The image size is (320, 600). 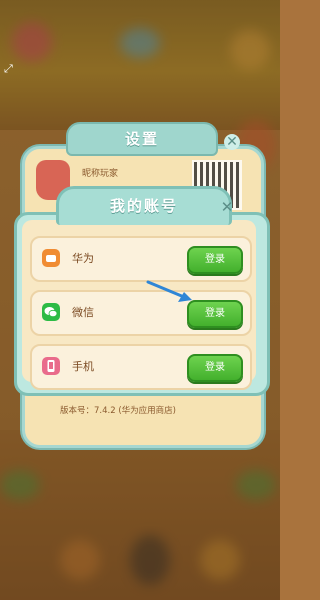 I want to click on account-row-phone: 手机 登录, so click(x=141, y=367).